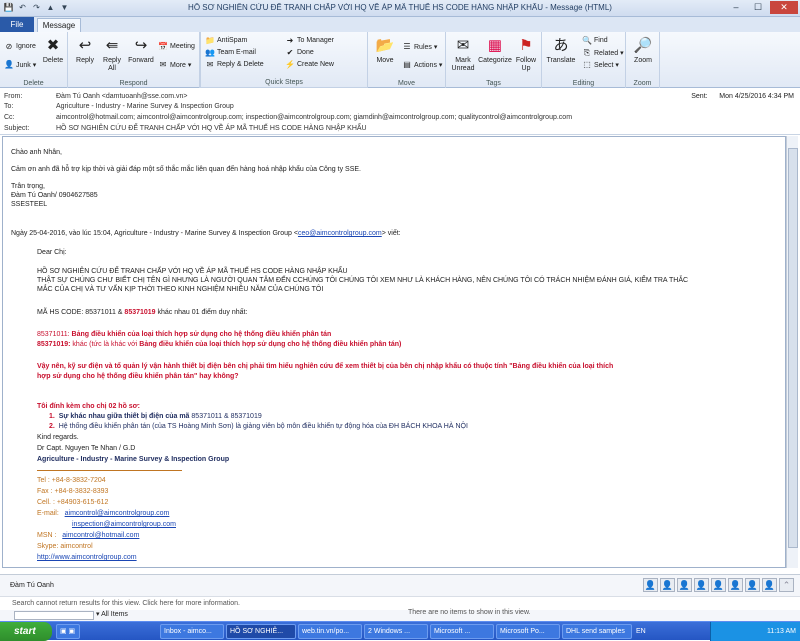 Image resolution: width=800 pixels, height=641 pixels. What do you see at coordinates (385, 50) in the screenshot?
I see `move-button: 📂 Move` at bounding box center [385, 50].